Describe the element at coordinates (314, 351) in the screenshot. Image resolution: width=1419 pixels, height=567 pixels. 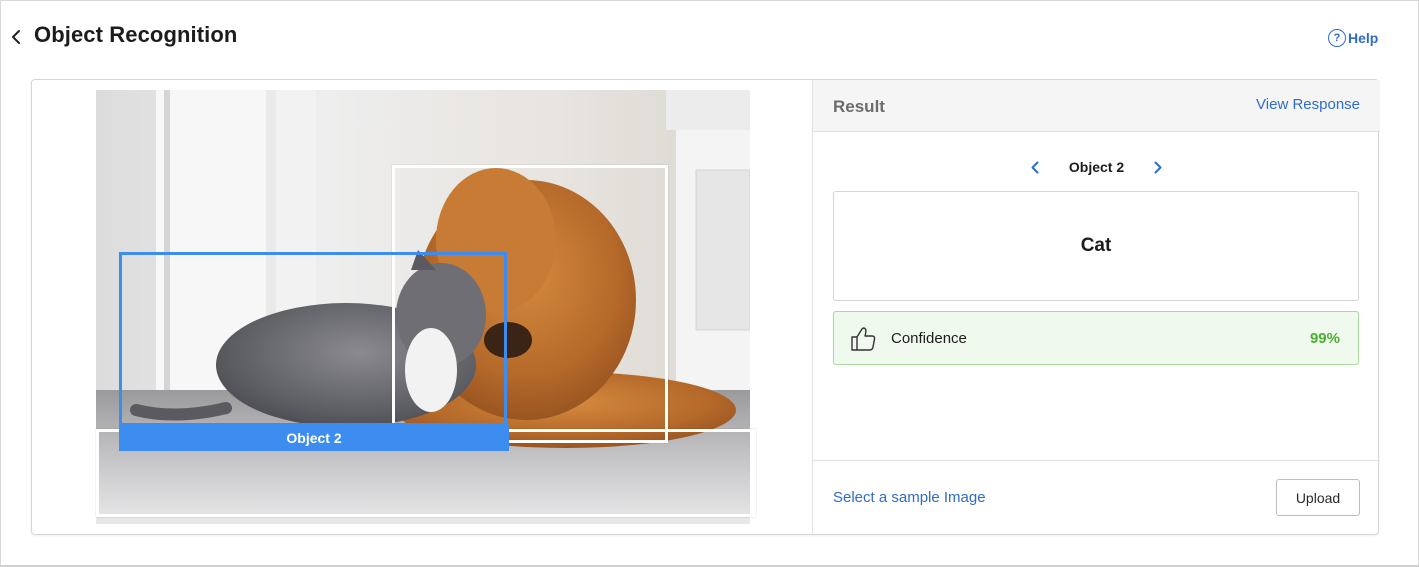
I see `detection-box-1: Object 2` at that location.